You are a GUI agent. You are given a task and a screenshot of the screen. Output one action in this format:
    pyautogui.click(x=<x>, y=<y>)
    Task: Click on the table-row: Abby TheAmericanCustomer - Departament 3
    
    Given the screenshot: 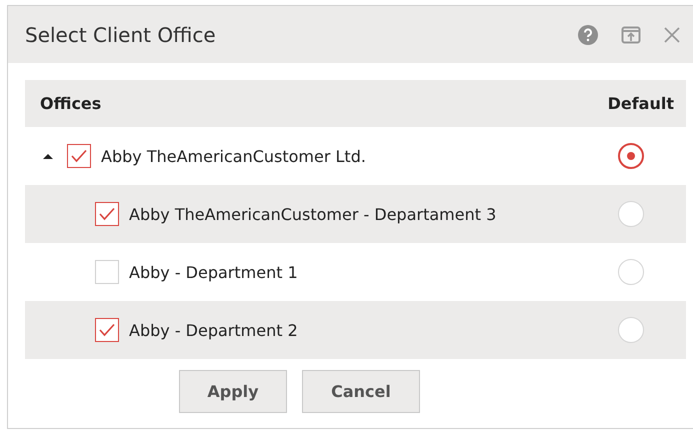 What is the action you would take?
    pyautogui.click(x=355, y=214)
    